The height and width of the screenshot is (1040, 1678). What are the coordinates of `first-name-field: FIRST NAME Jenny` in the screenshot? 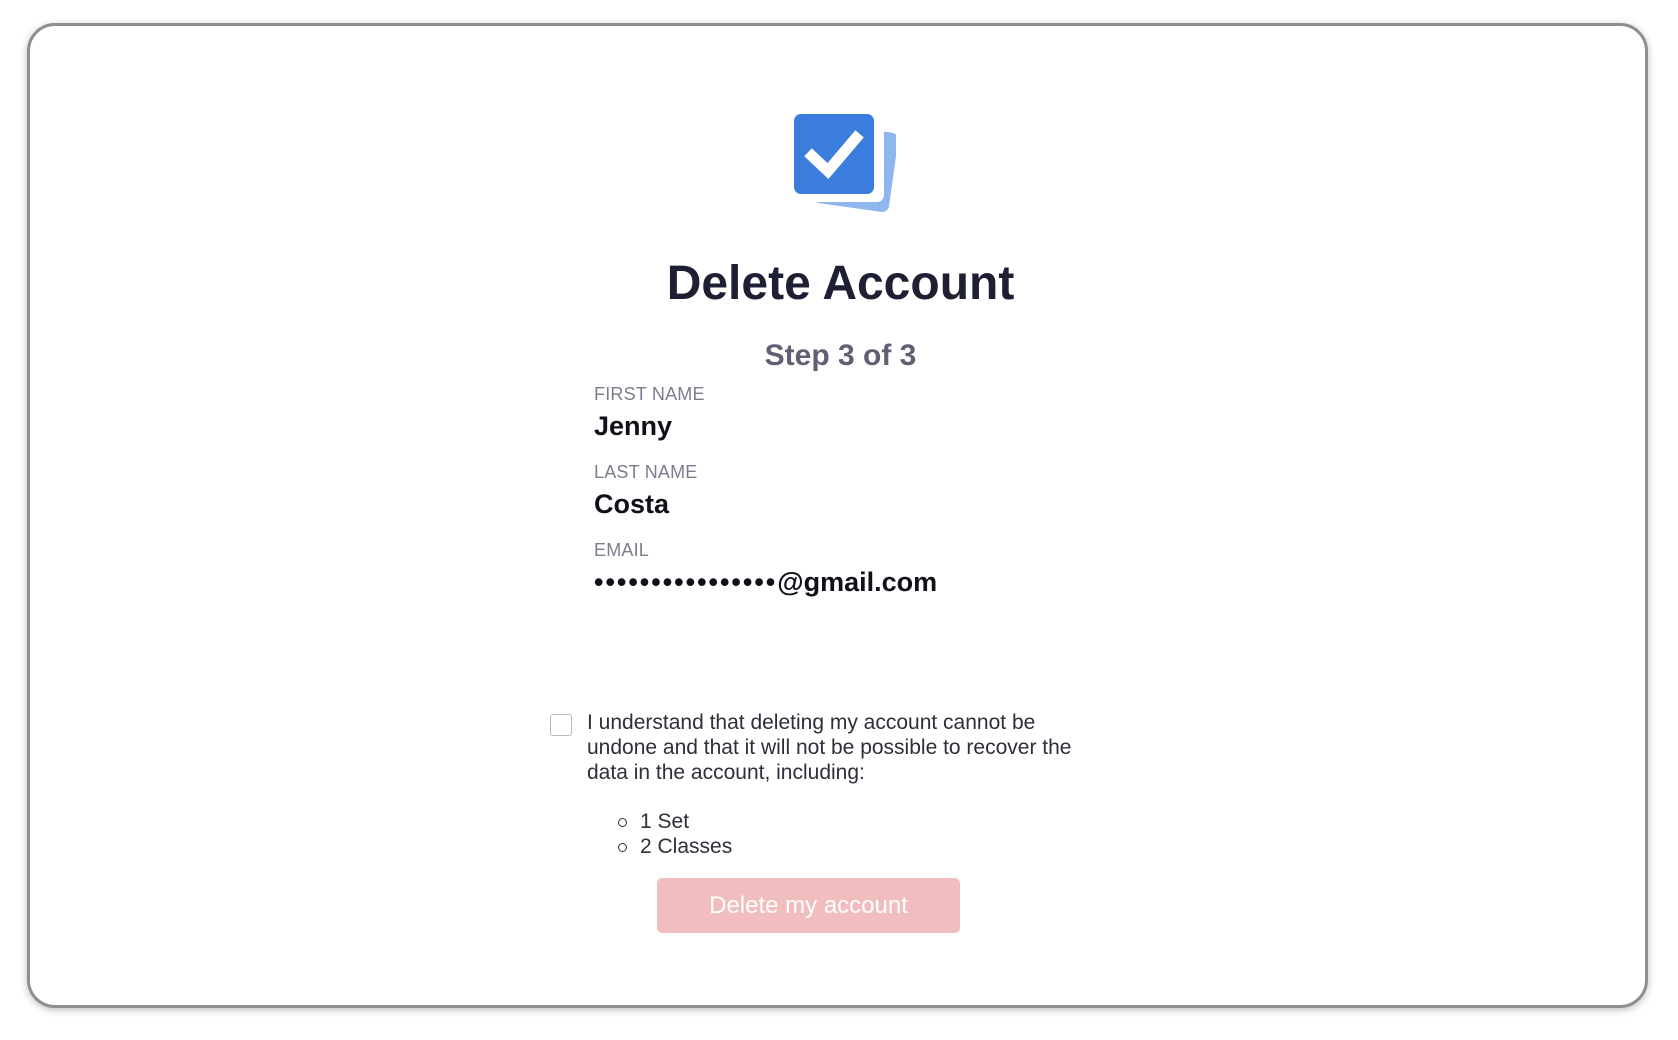 It's located at (649, 413).